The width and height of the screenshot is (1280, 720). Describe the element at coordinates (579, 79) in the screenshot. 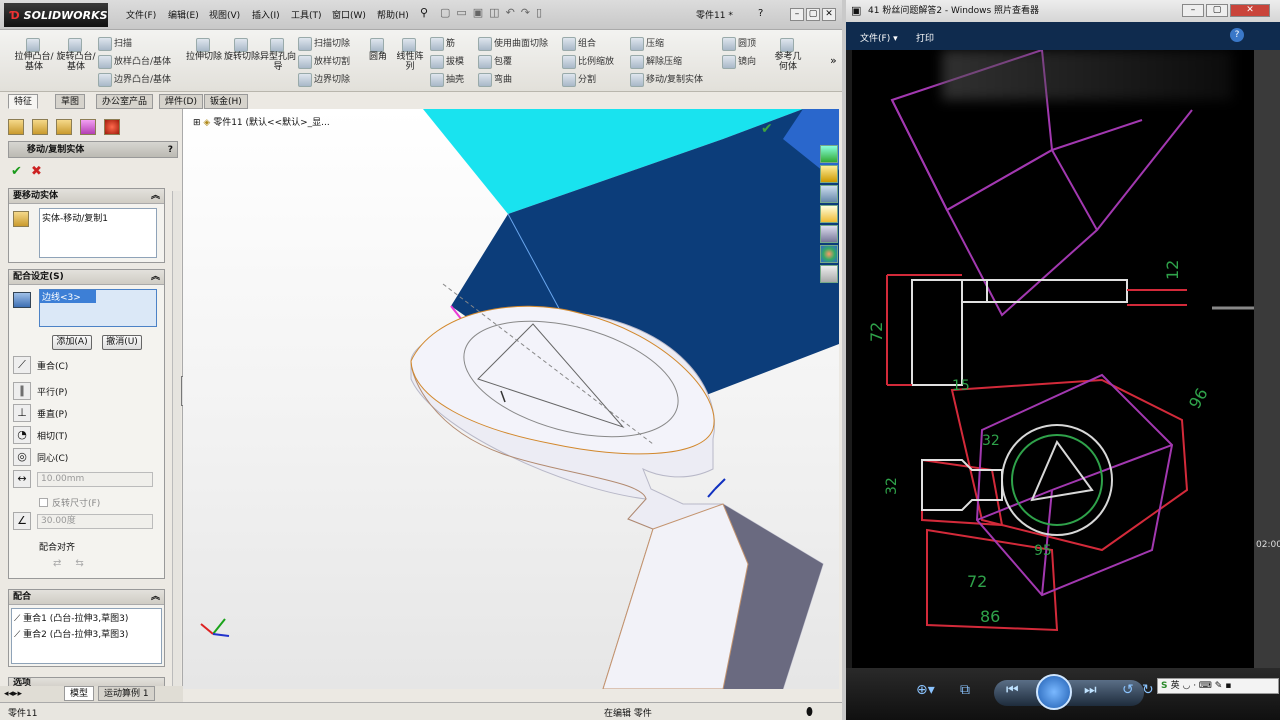

I see `split-button: 分割` at that location.